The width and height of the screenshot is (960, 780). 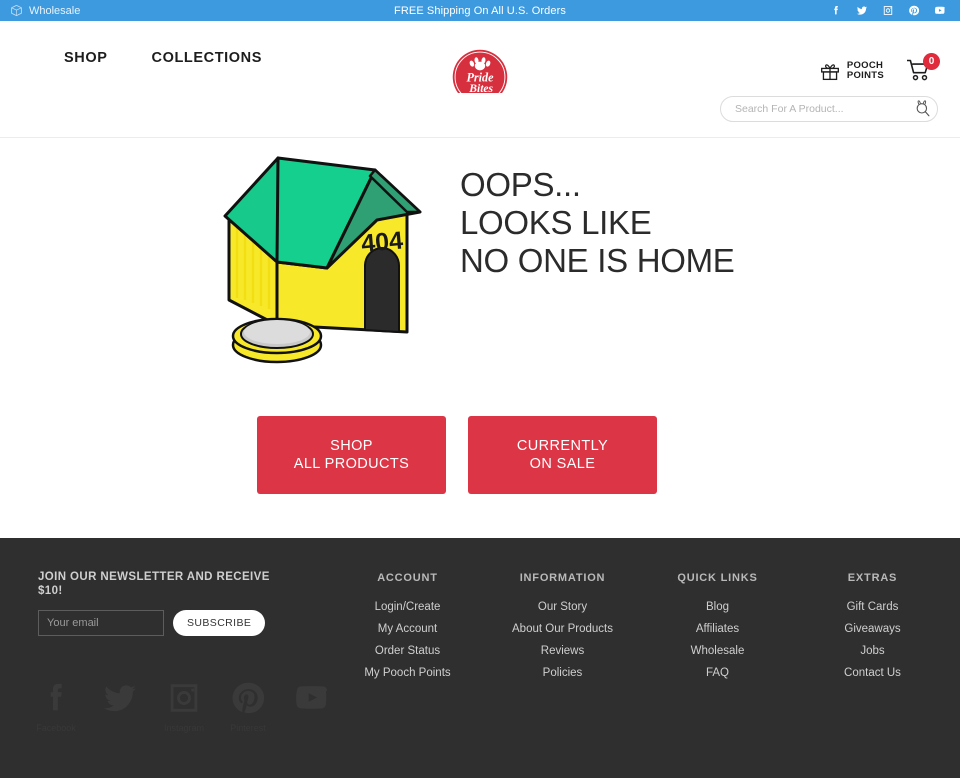 I want to click on footer-social-youtube, so click(x=312, y=700).